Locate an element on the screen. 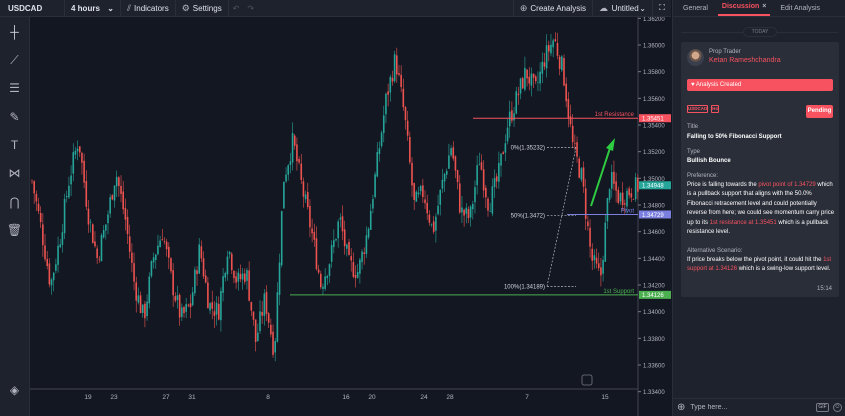 This screenshot has height=416, width=845. author-name: Ketan Rameshchandra is located at coordinates (745, 60).